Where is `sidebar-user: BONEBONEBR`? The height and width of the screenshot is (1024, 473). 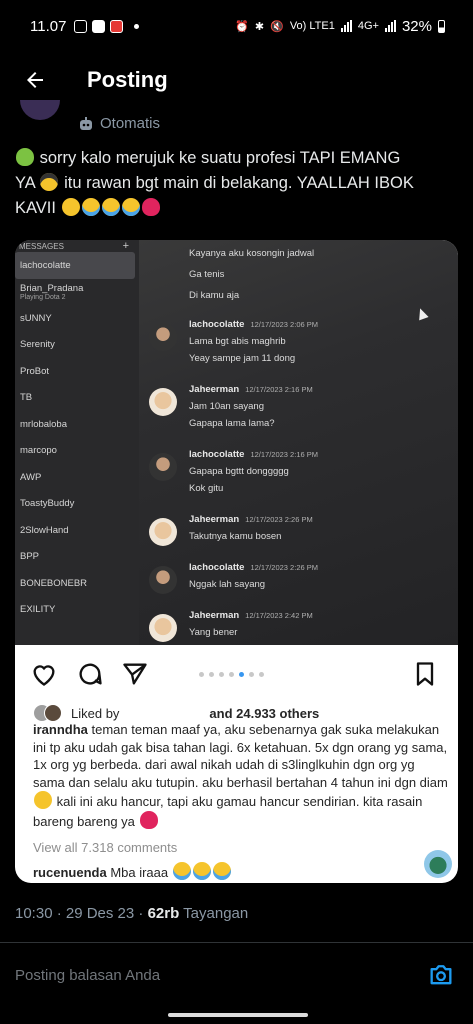 sidebar-user: BONEBONEBR is located at coordinates (77, 583).